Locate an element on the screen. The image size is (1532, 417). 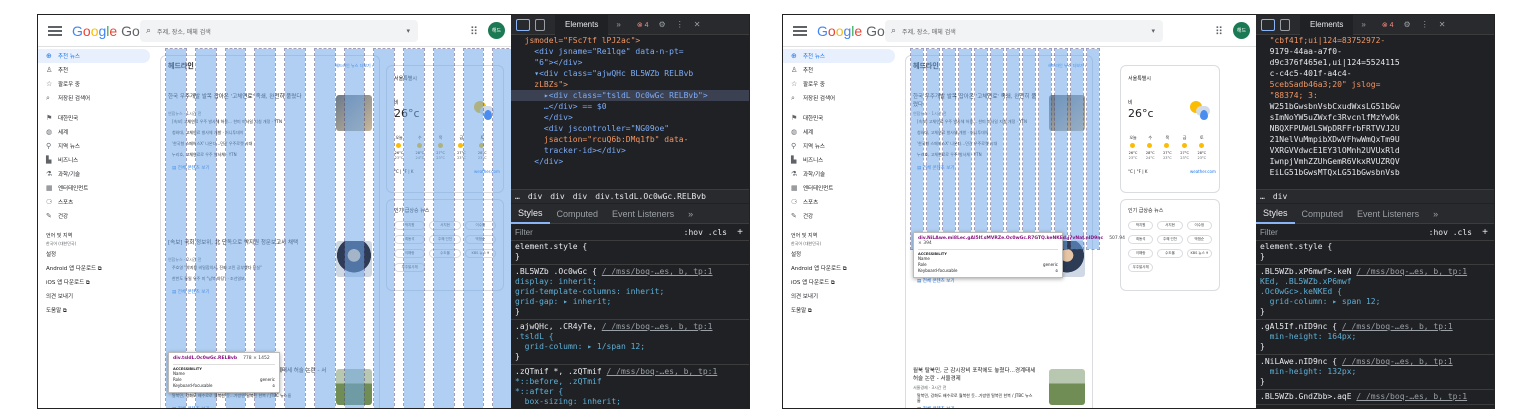
dom-line: jsmodel="FSc7tf lPJ2ac"> is located at coordinates (630, 40).